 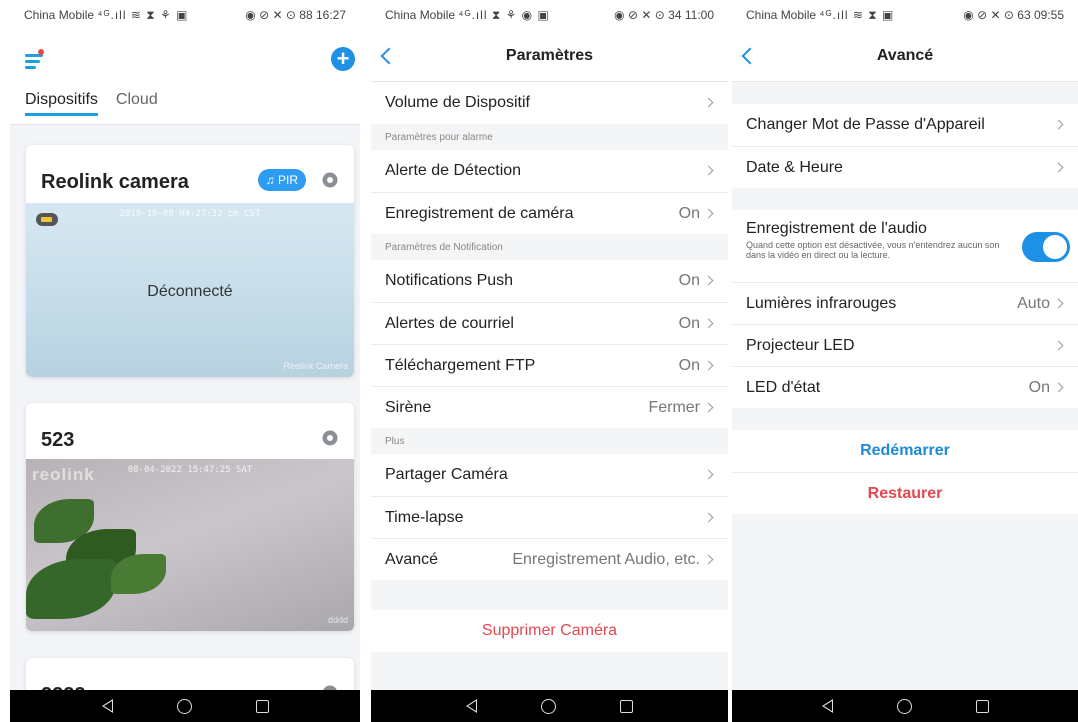 What do you see at coordinates (190, 470) in the screenshot?
I see `preview-timestamp: 08-04-2022 15:47:25 SAT` at bounding box center [190, 470].